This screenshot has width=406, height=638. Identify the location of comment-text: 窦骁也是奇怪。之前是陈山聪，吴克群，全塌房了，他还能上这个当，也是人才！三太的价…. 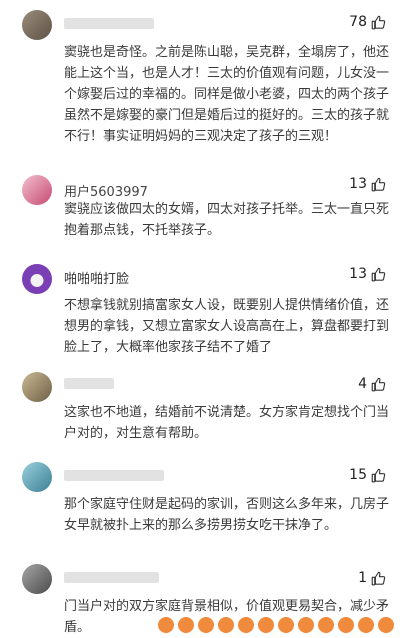
(227, 94).